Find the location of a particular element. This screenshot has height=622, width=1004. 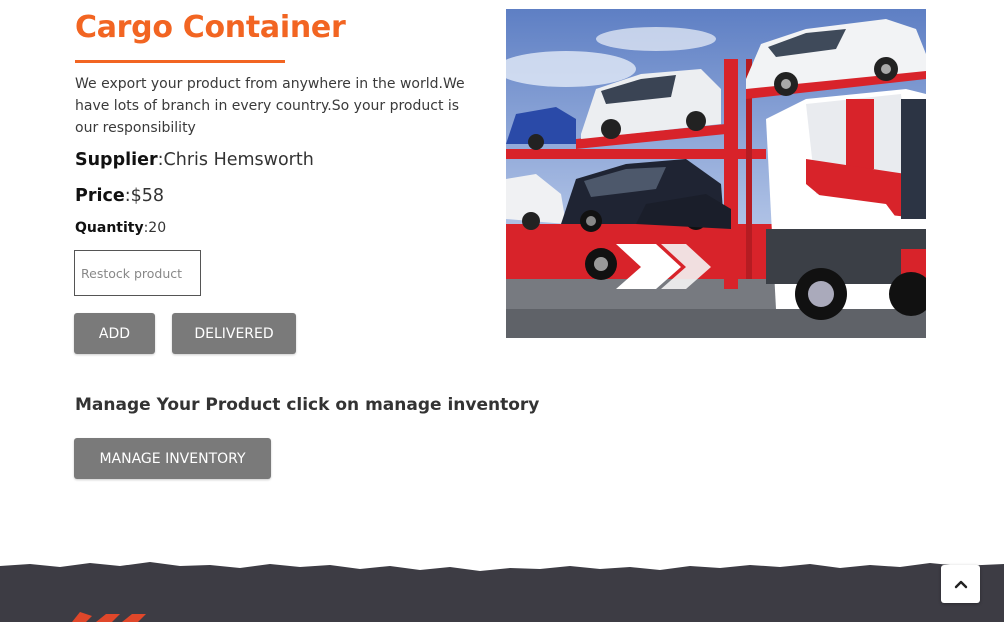

add-button: ADD is located at coordinates (114, 333).